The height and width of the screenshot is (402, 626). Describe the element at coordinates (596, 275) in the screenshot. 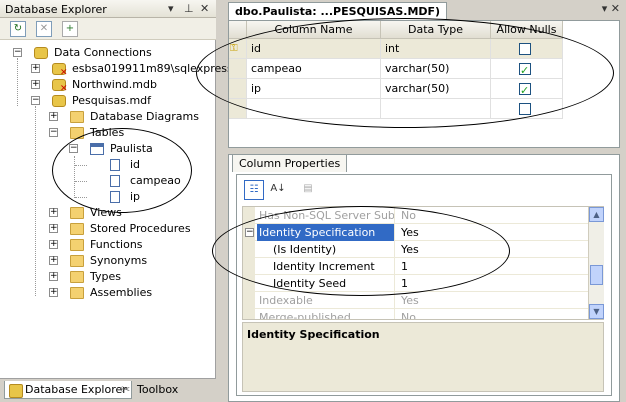

I see `scroll-thumb` at that location.